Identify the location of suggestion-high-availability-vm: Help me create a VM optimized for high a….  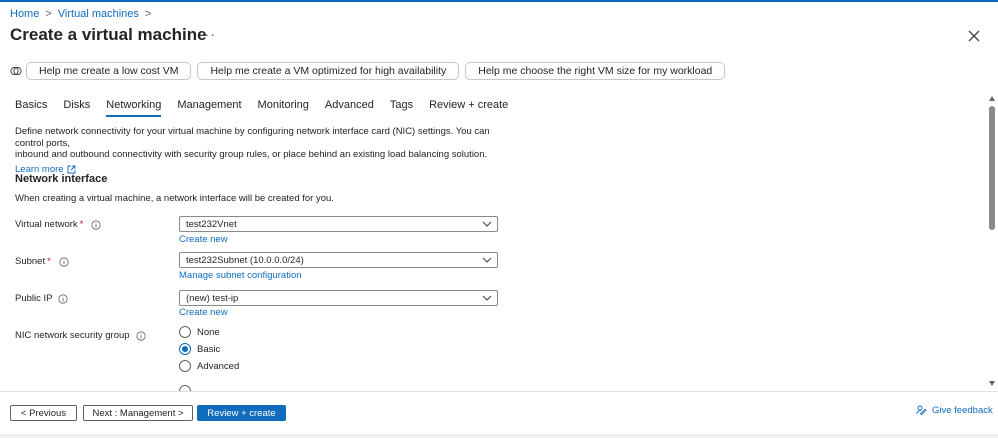
(328, 71).